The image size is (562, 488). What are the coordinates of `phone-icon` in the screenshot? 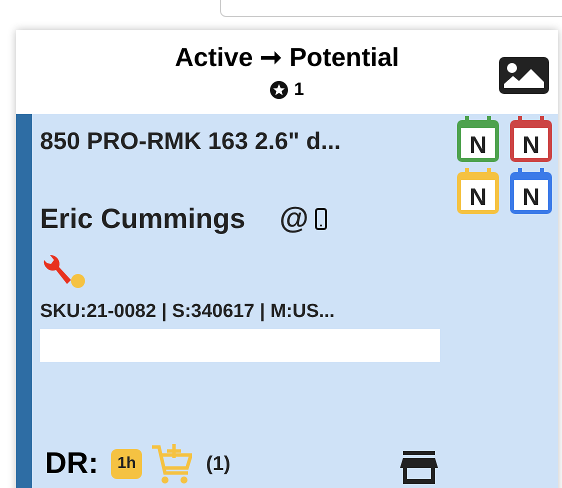 It's located at (320, 219).